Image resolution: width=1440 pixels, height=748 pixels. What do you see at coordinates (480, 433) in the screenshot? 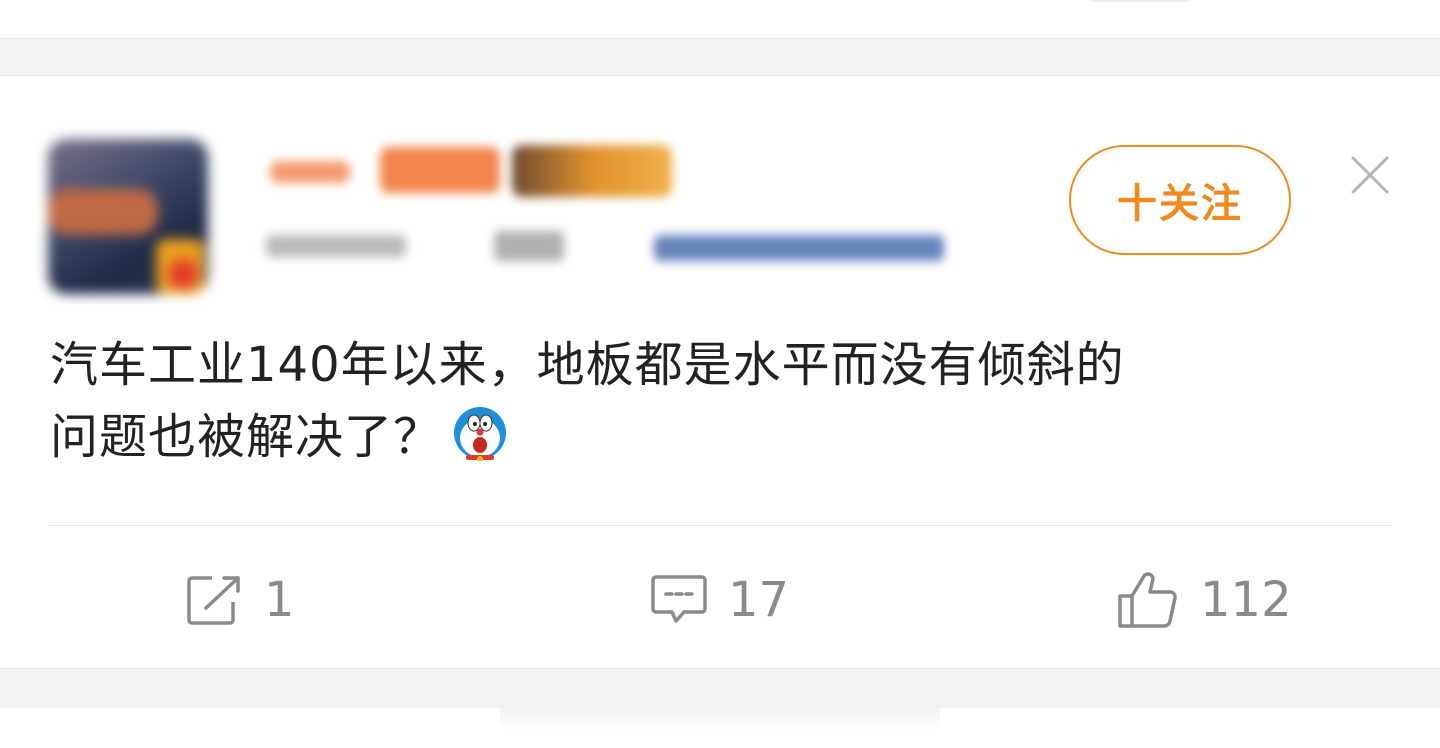
I see `doraemon-face-icon` at bounding box center [480, 433].